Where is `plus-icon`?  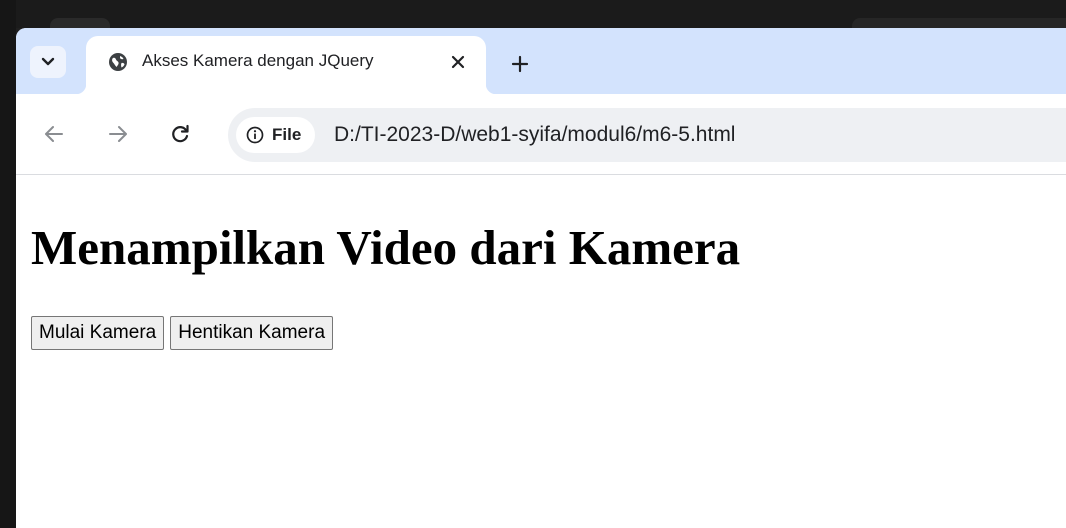 plus-icon is located at coordinates (520, 64).